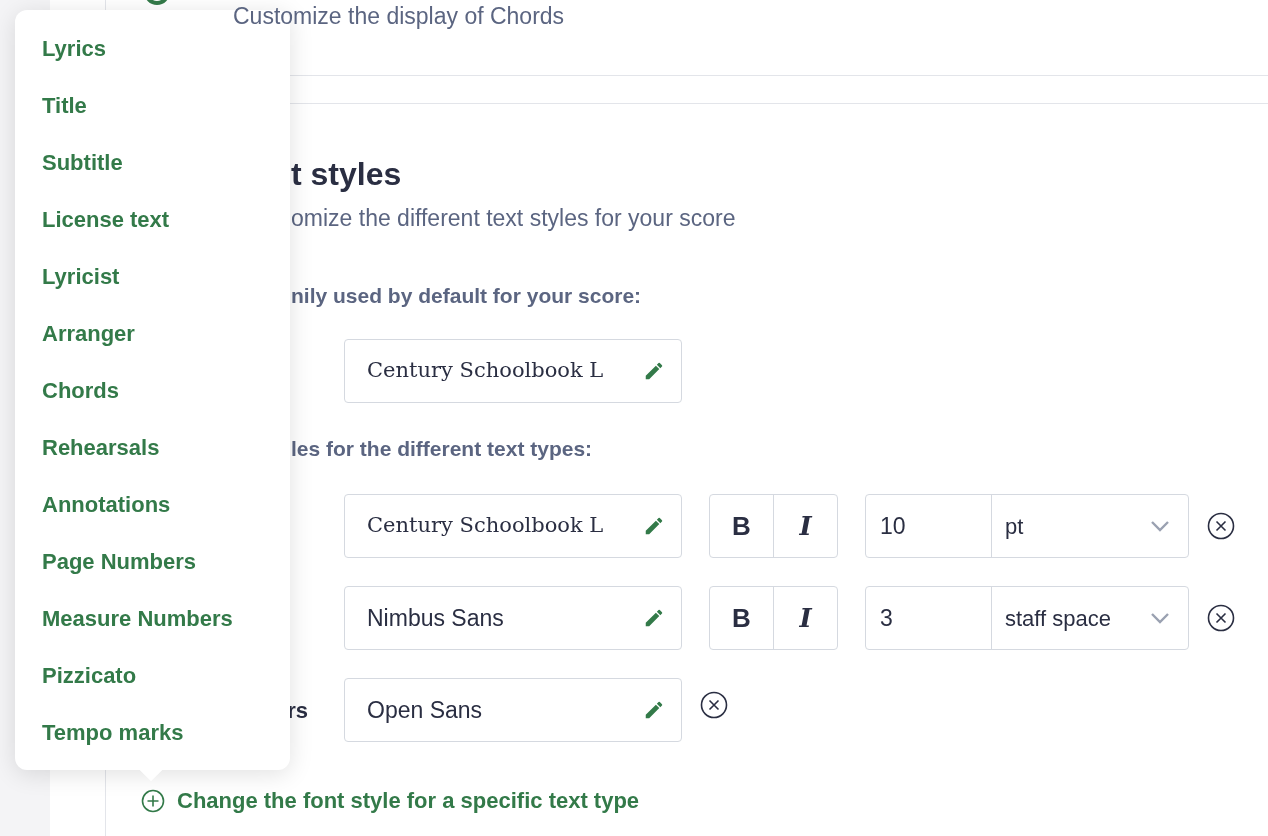 Image resolution: width=1268 pixels, height=836 pixels. Describe the element at coordinates (1090, 526) in the screenshot. I see `unit-dropdown: pt` at that location.